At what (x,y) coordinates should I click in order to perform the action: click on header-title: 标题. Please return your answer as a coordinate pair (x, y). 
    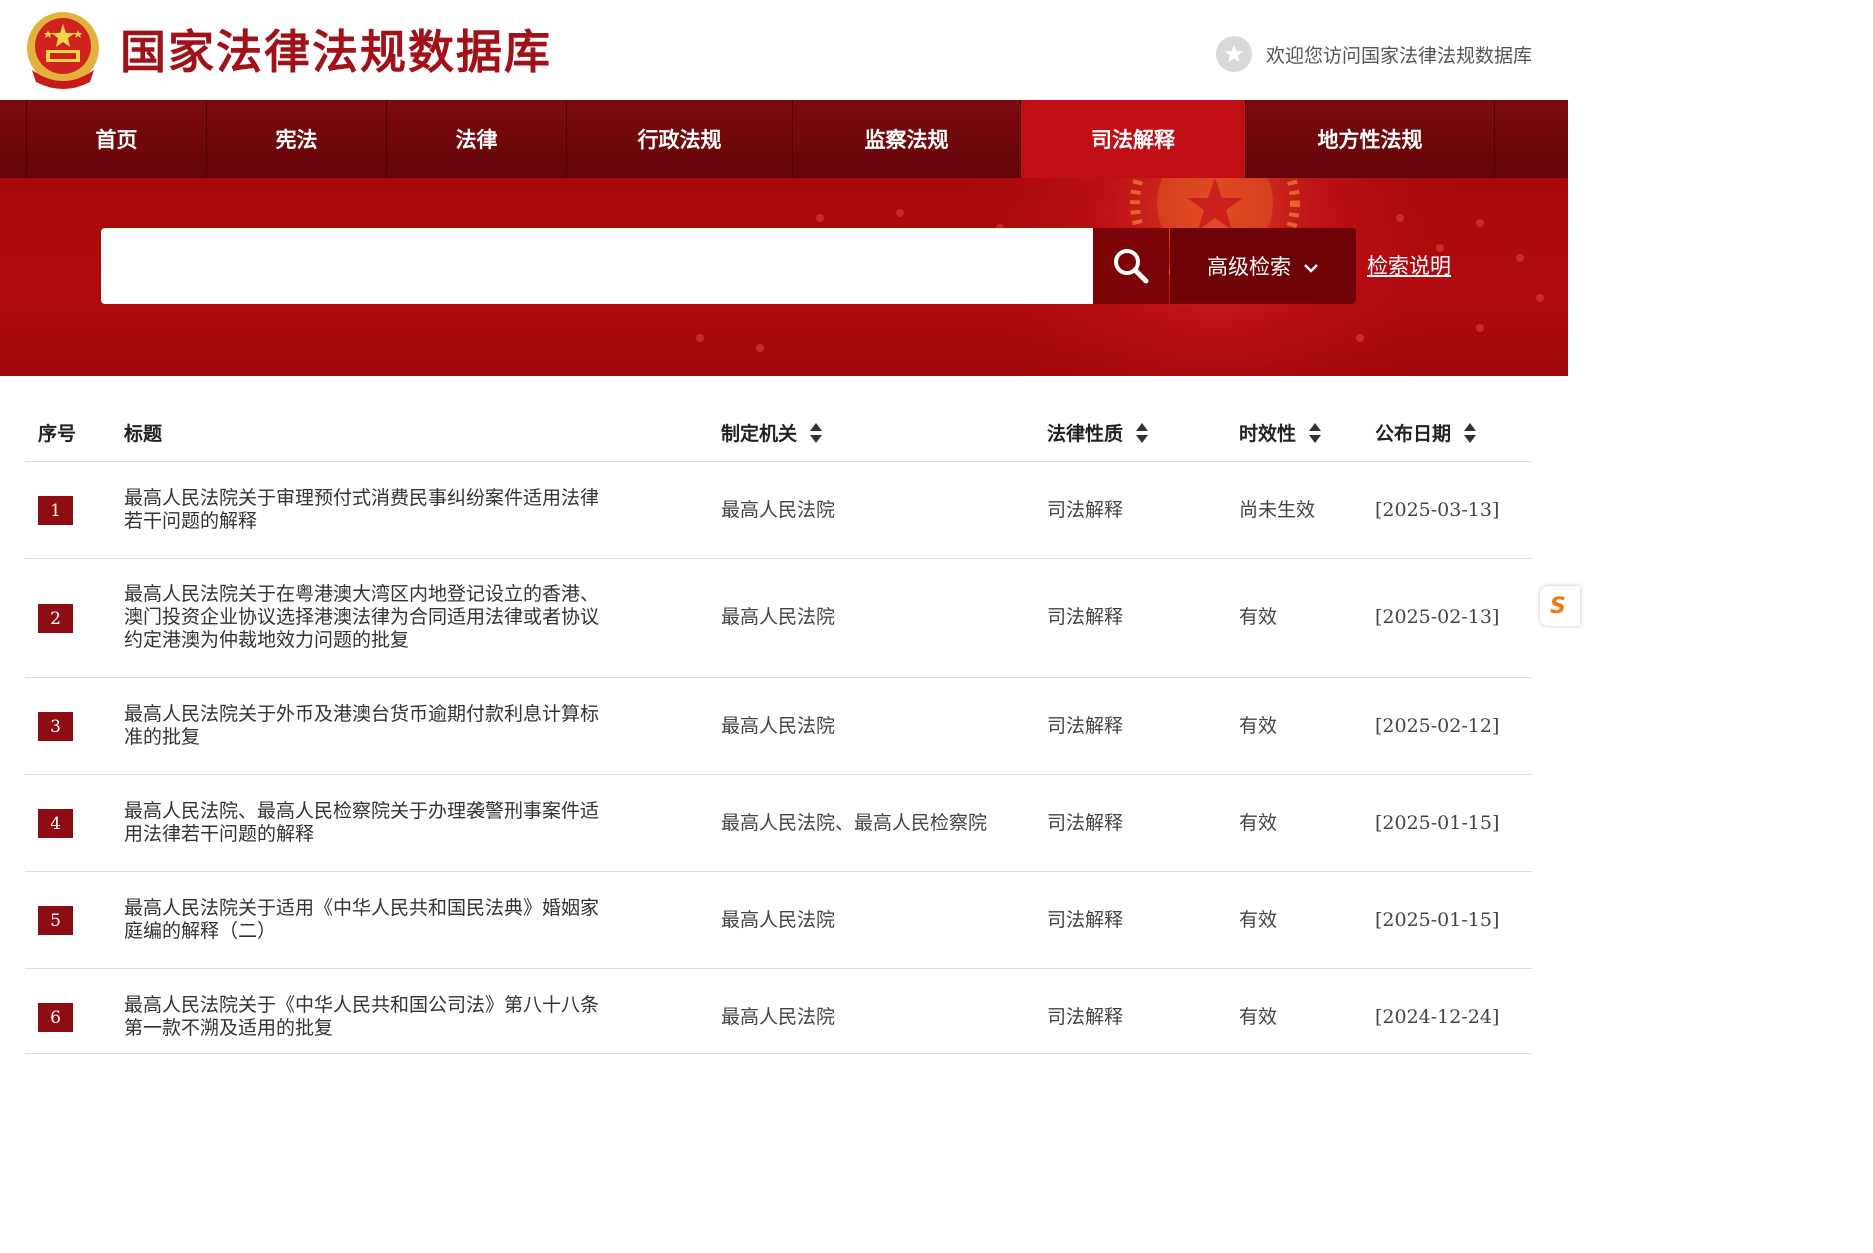
    Looking at the image, I should click on (143, 434).